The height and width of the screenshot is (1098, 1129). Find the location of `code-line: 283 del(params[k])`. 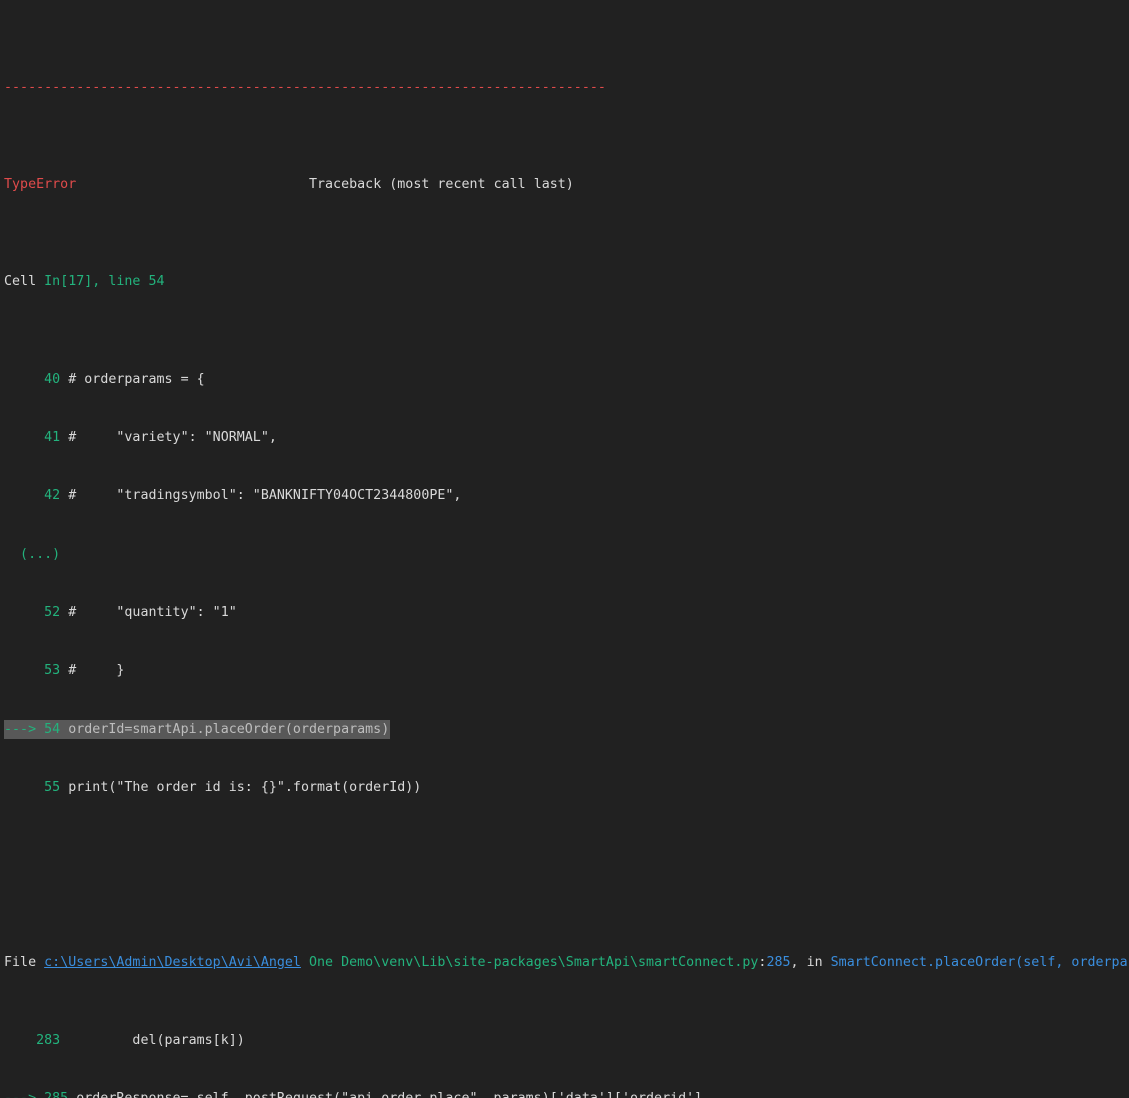

code-line: 283 del(params[k]) is located at coordinates (566, 1040).